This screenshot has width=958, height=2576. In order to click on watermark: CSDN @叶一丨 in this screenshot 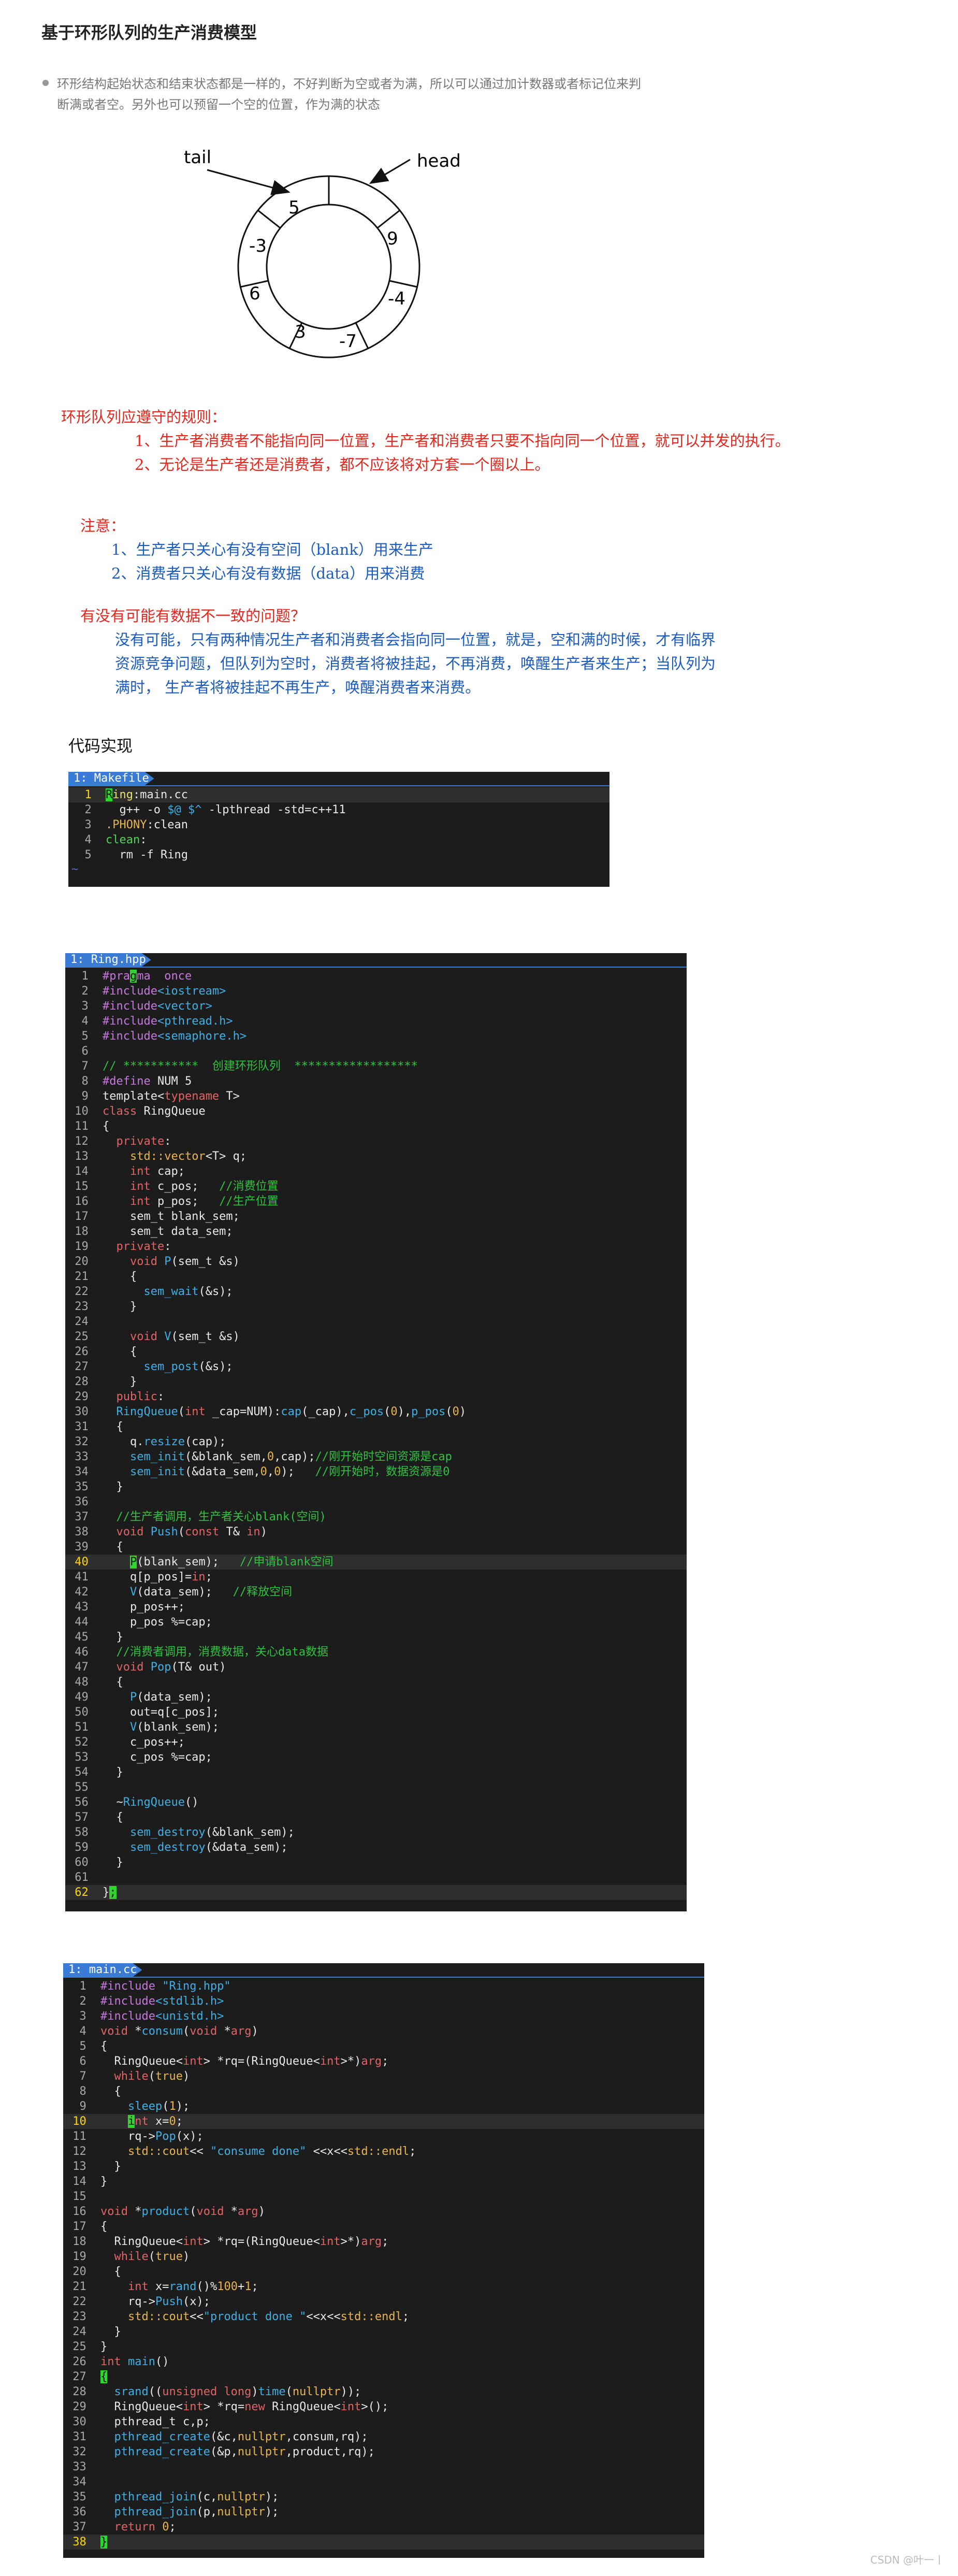, I will do `click(908, 2560)`.